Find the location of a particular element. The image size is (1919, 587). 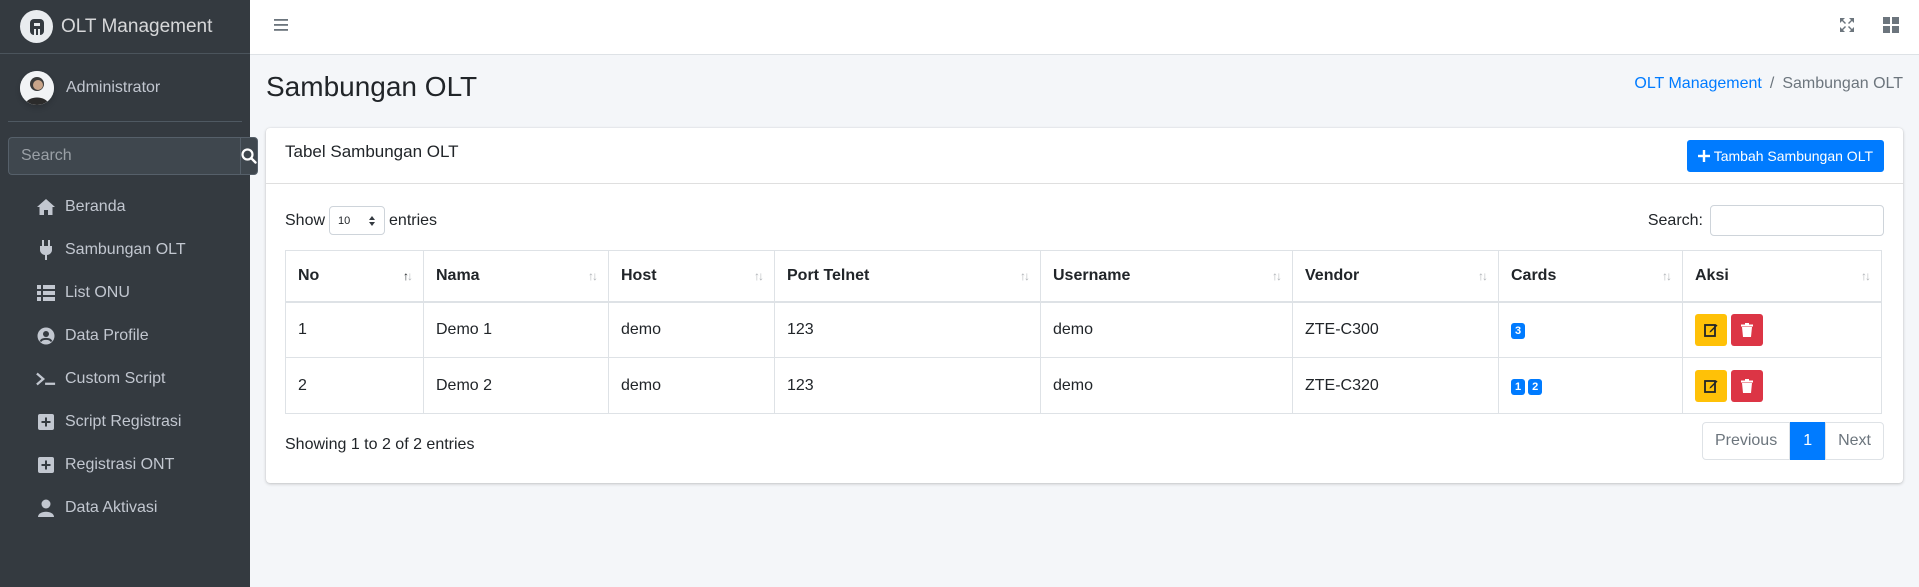

pagination-page-1: 1 is located at coordinates (1808, 441).